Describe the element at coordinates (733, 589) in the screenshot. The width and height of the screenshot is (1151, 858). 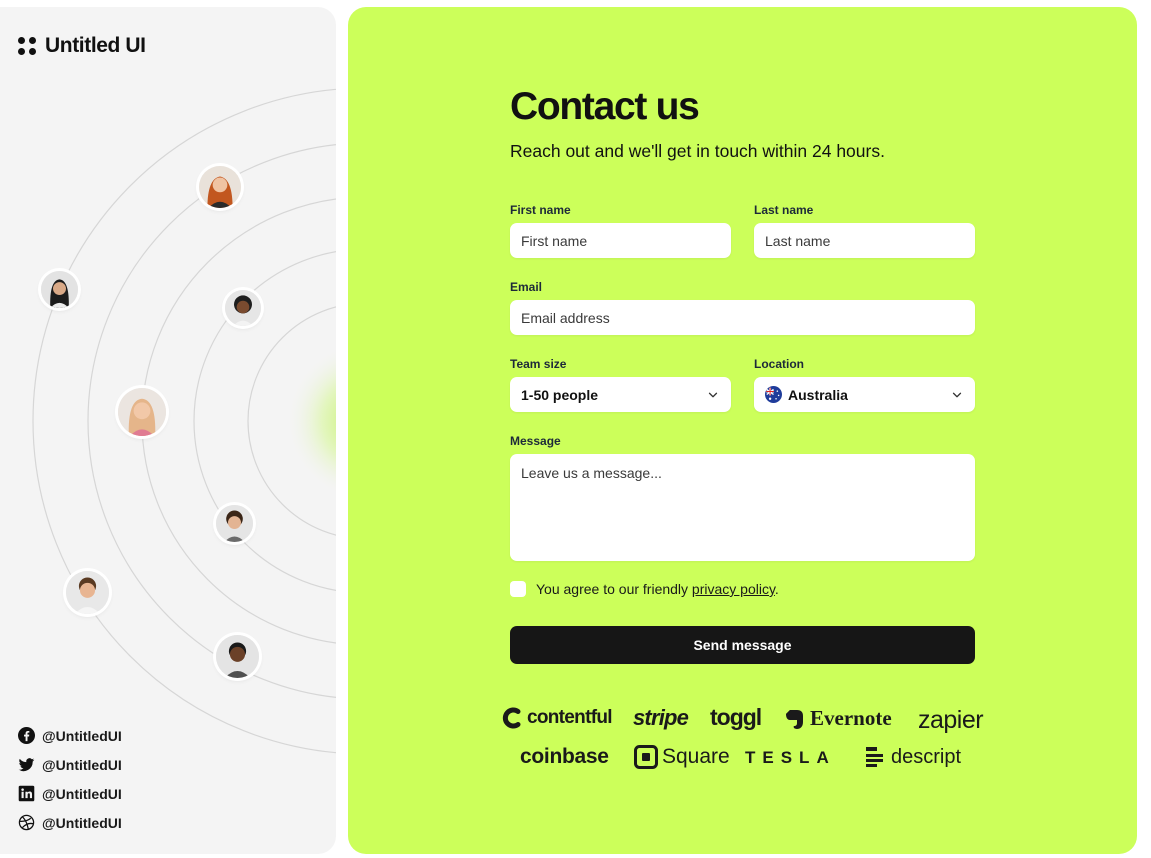
I see `privacy-policy-link: privacy policy` at that location.